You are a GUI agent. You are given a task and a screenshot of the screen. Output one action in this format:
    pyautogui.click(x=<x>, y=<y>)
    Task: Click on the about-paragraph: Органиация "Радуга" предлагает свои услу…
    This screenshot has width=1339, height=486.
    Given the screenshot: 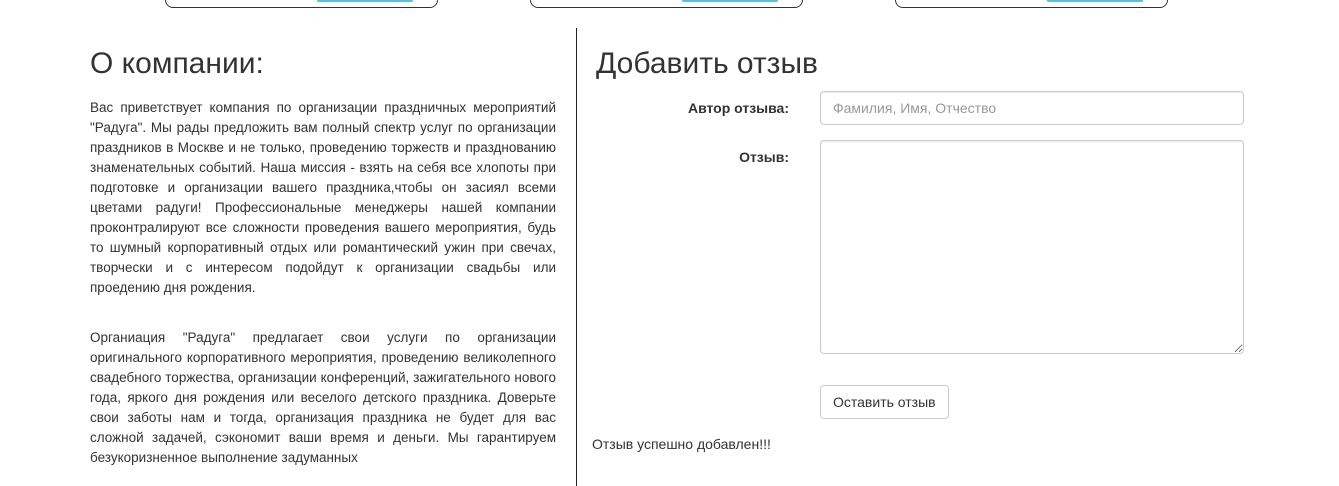 What is the action you would take?
    pyautogui.click(x=323, y=397)
    